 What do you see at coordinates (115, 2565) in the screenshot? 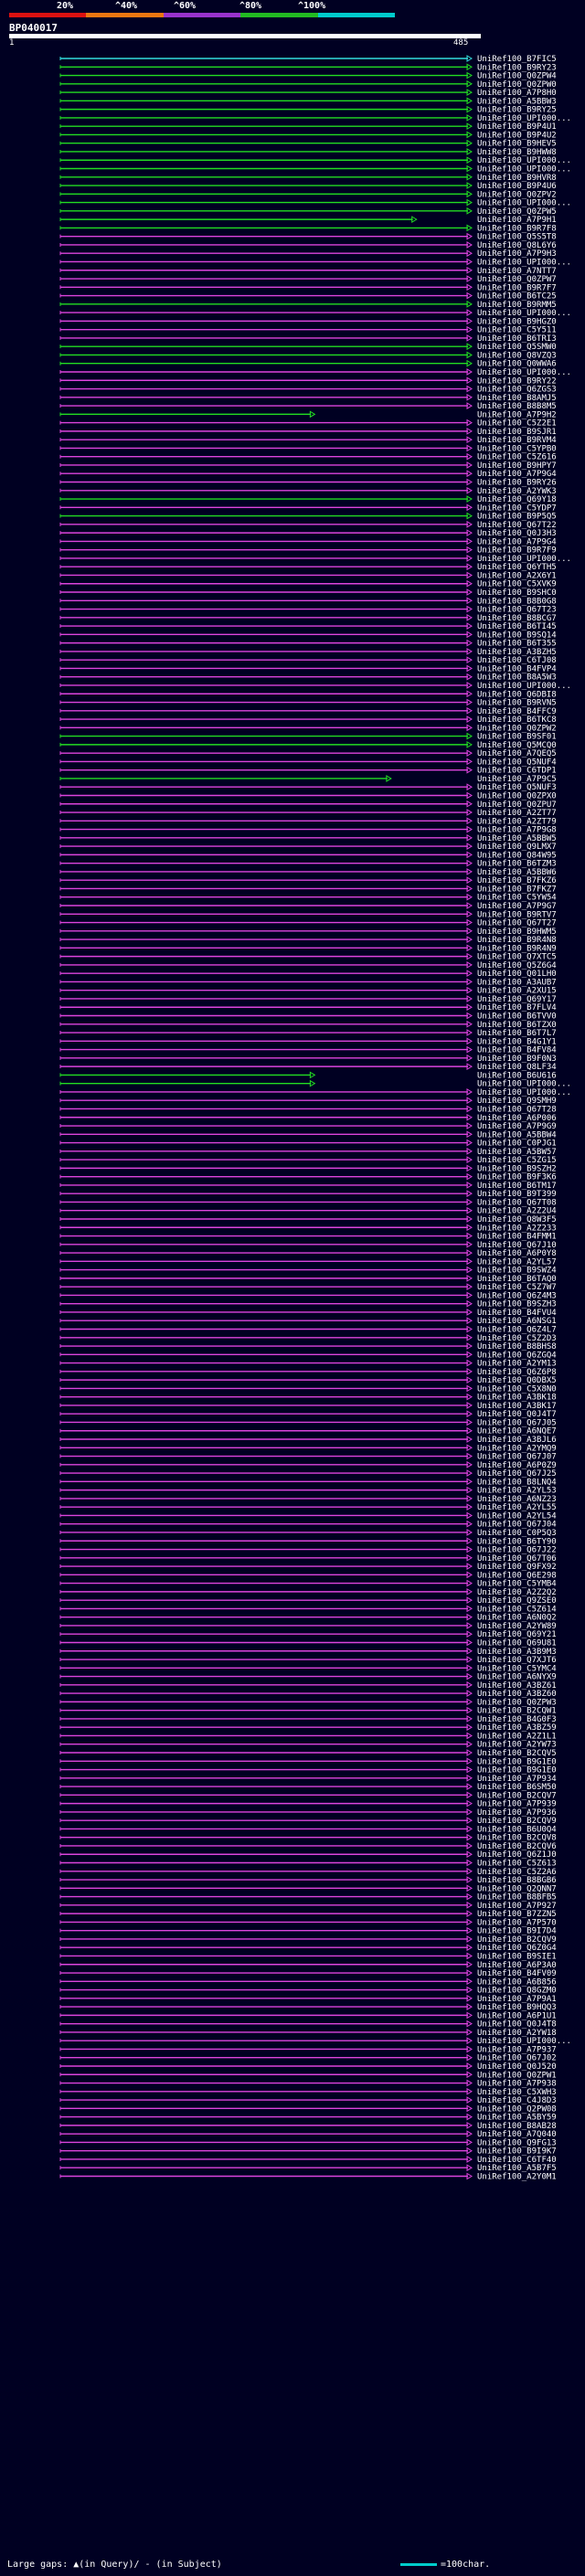
I see `large-gaps-legend: Large gaps: ▲(in Query)/ - (in Subject)` at bounding box center [115, 2565].